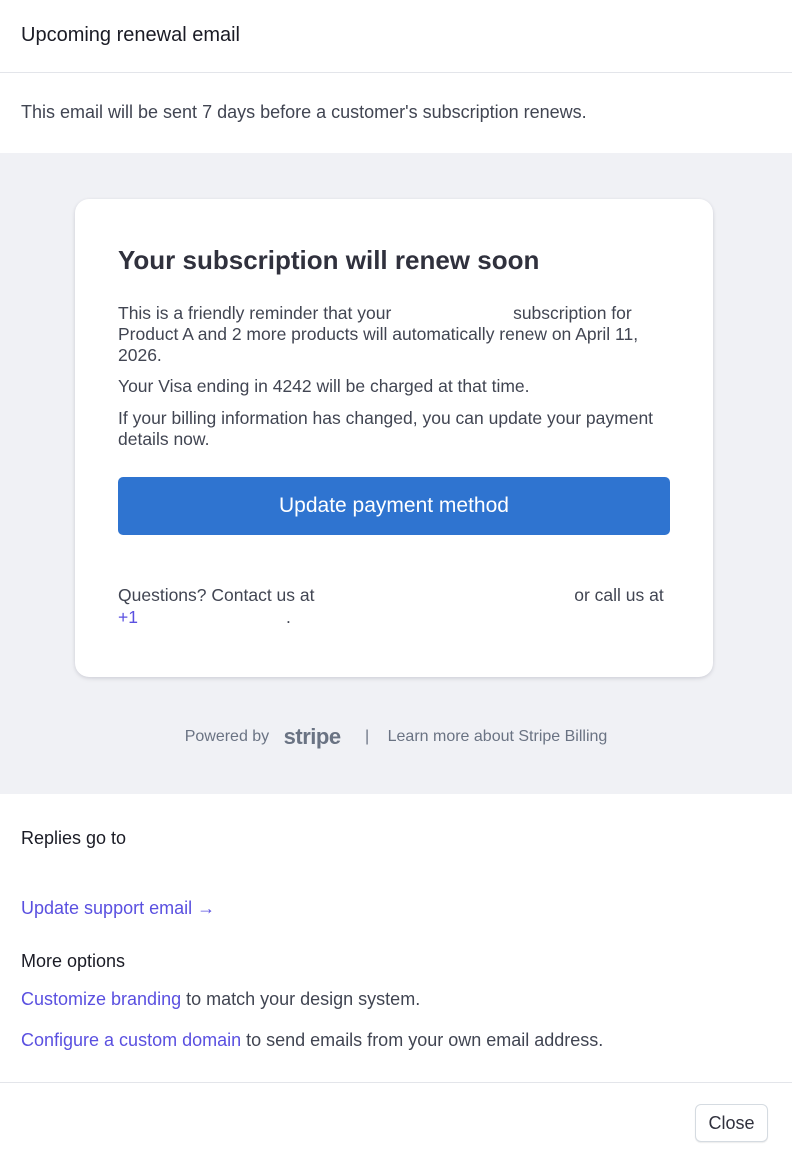 This screenshot has width=792, height=1156. Describe the element at coordinates (619, 595) in the screenshot. I see `contact-middle: or call us at` at that location.